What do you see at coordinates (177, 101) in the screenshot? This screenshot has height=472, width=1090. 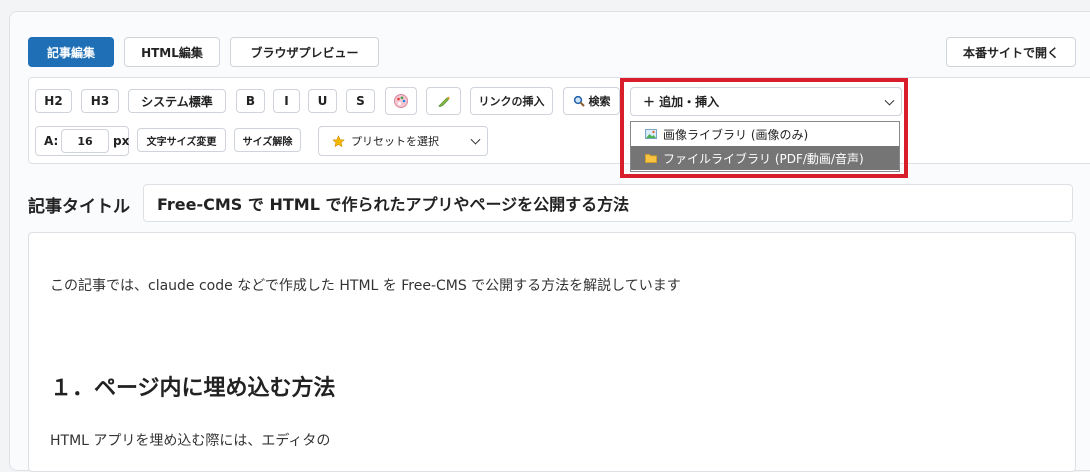 I see `font-family-button: システム標準` at bounding box center [177, 101].